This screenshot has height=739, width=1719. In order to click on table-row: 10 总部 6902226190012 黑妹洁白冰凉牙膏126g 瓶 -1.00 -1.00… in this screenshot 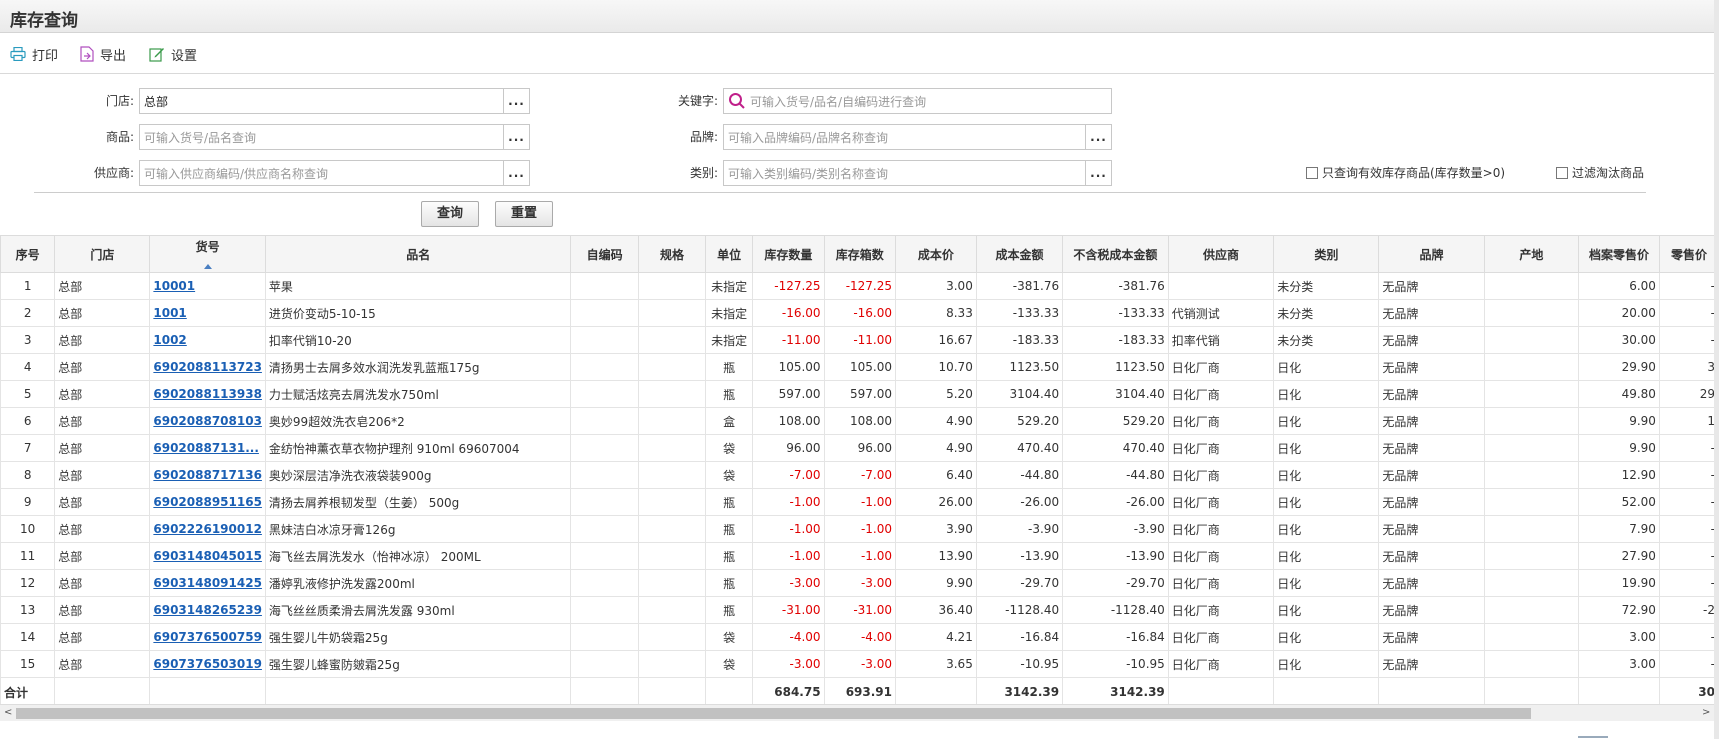, I will do `click(859, 529)`.